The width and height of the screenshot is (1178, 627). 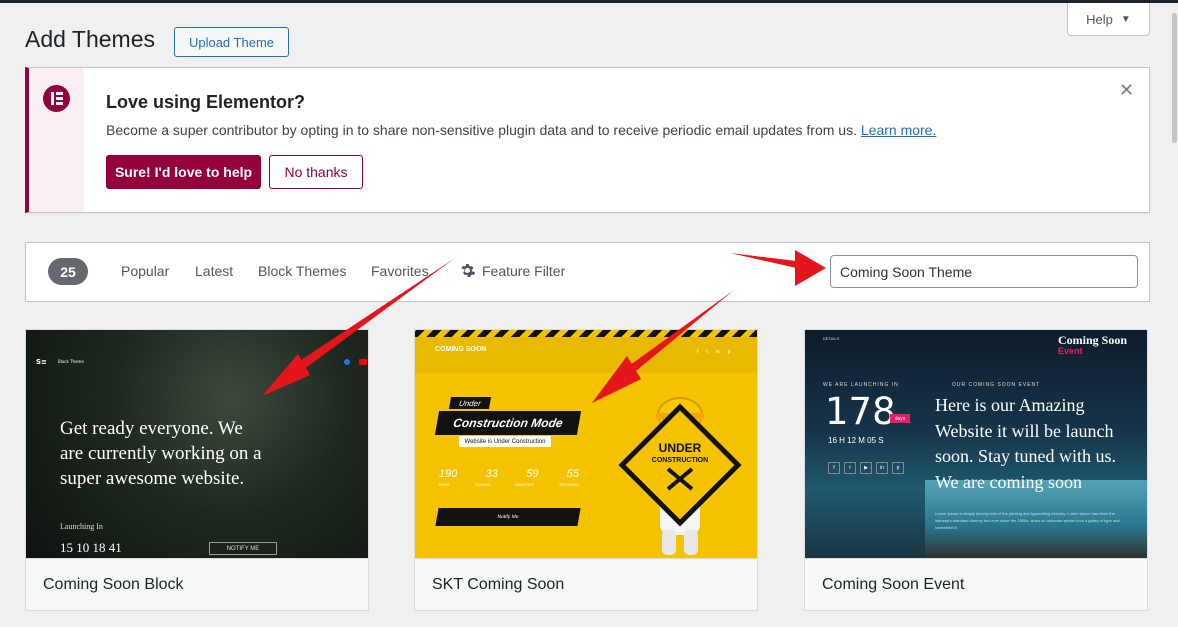 What do you see at coordinates (316, 172) in the screenshot?
I see `no-thanks-button: No thanks` at bounding box center [316, 172].